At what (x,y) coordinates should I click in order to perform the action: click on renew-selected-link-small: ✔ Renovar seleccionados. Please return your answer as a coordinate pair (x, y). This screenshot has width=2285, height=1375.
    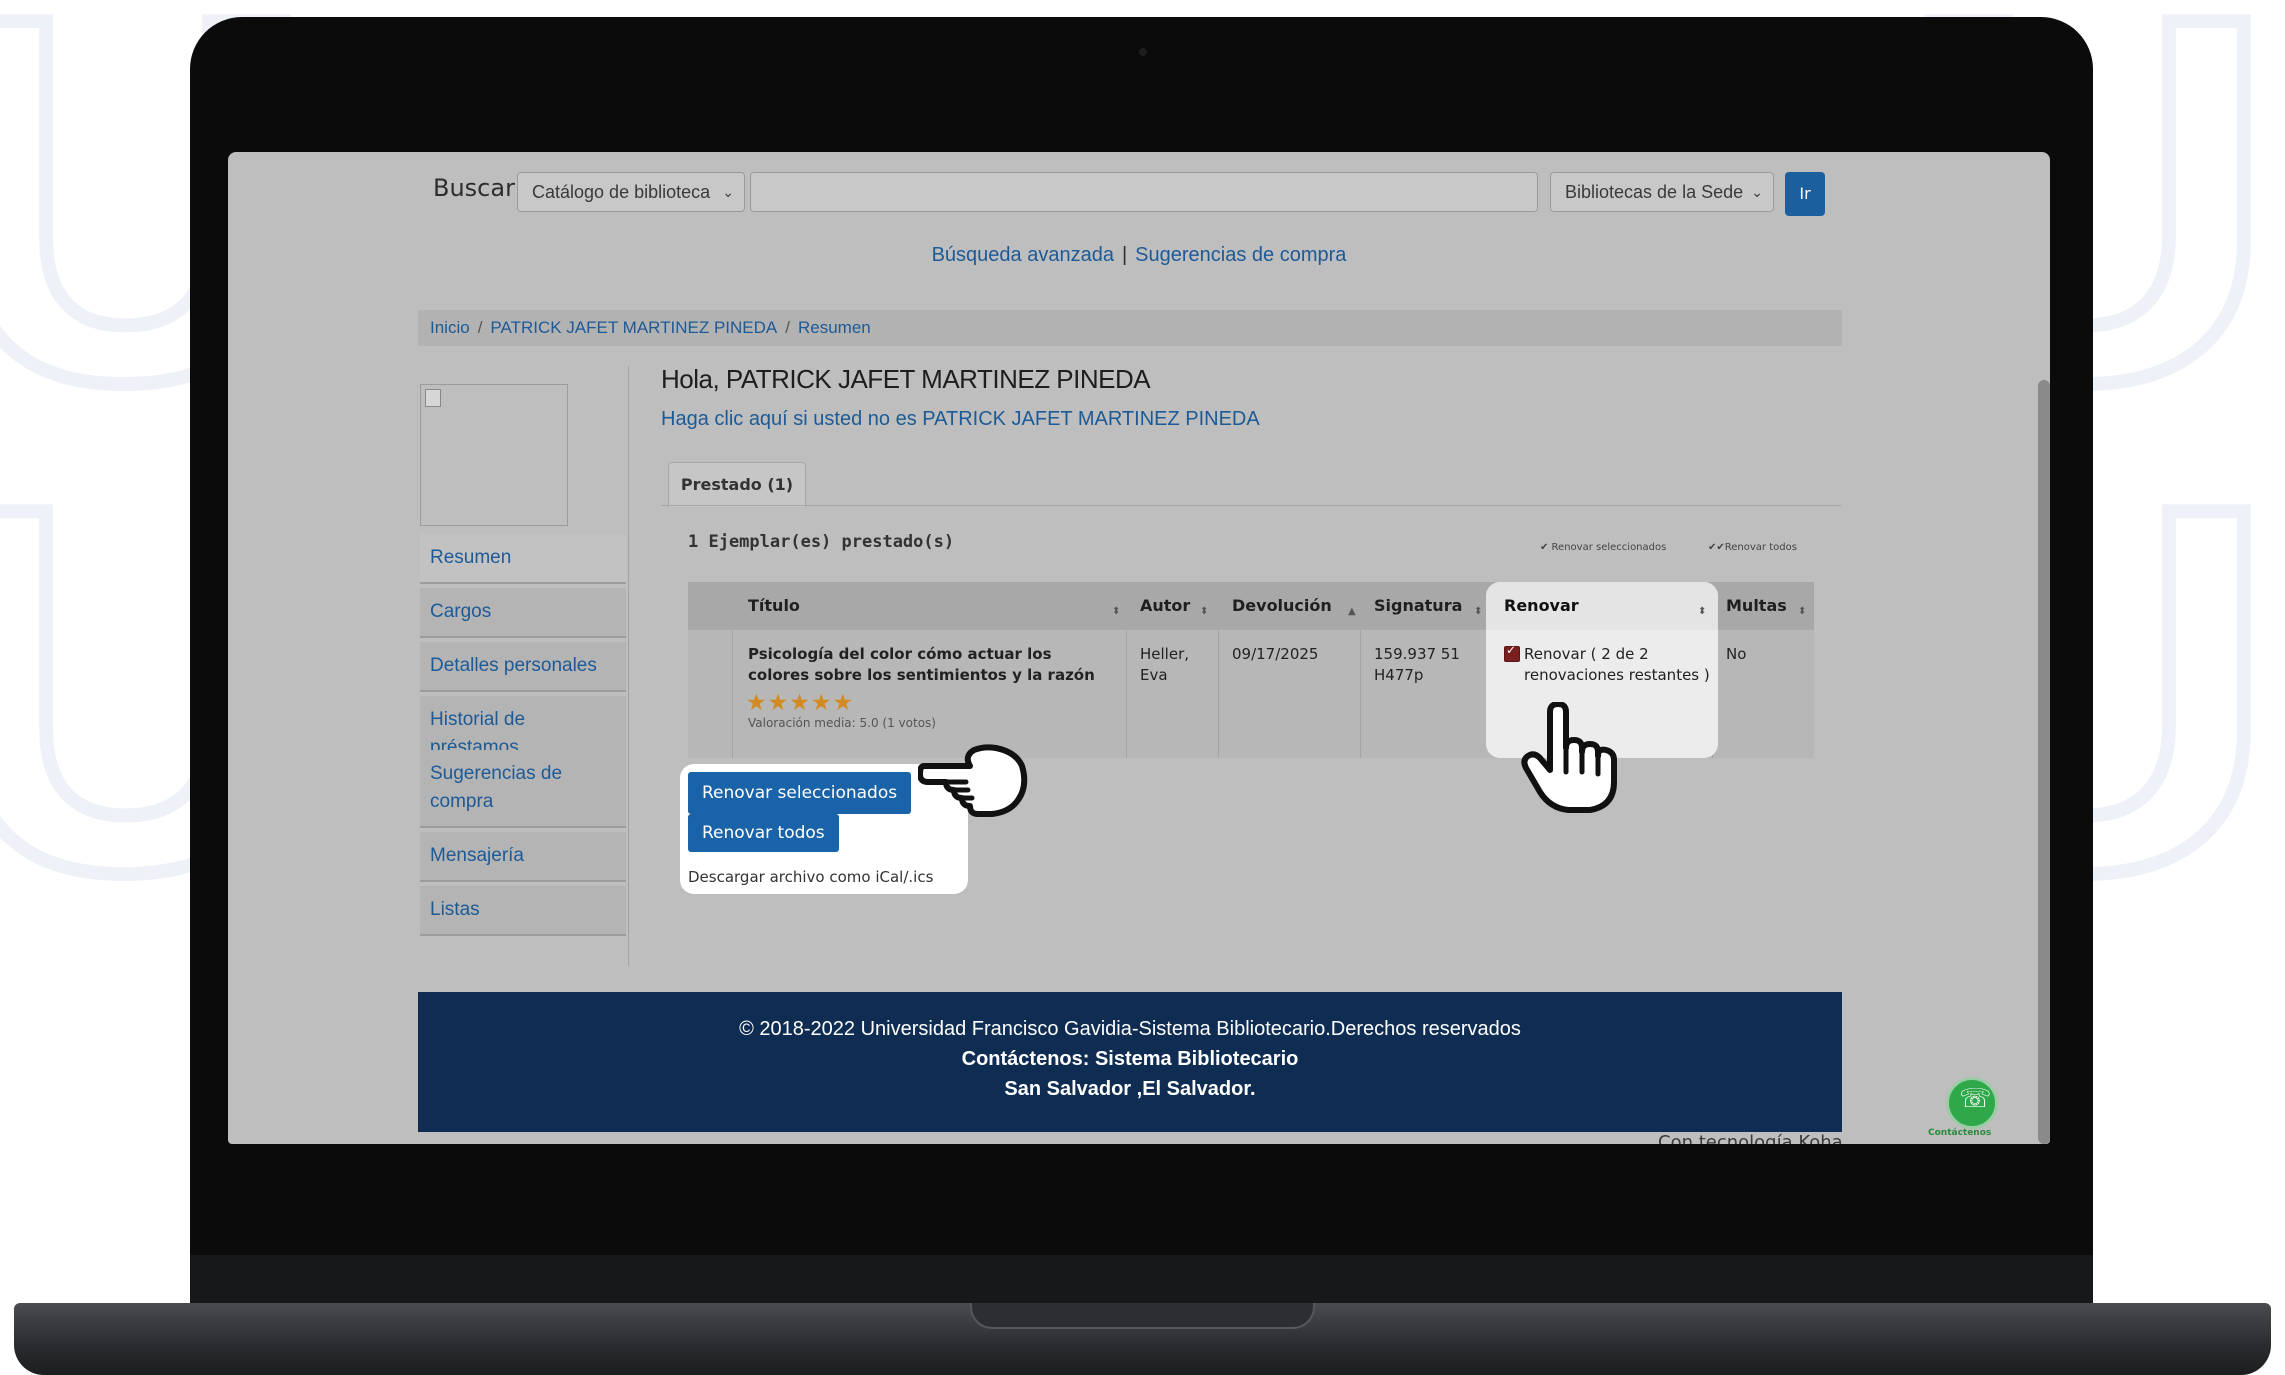
    Looking at the image, I should click on (1603, 547).